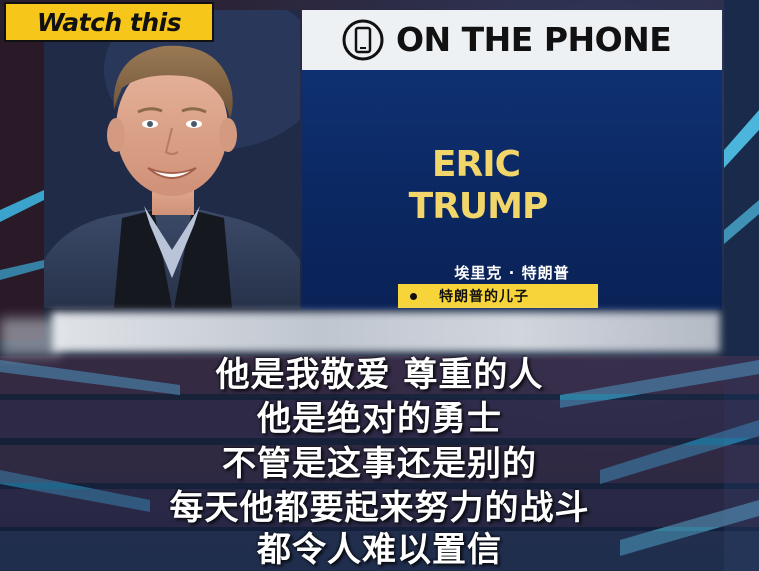  What do you see at coordinates (413, 296) in the screenshot?
I see `bullet-icon` at bounding box center [413, 296].